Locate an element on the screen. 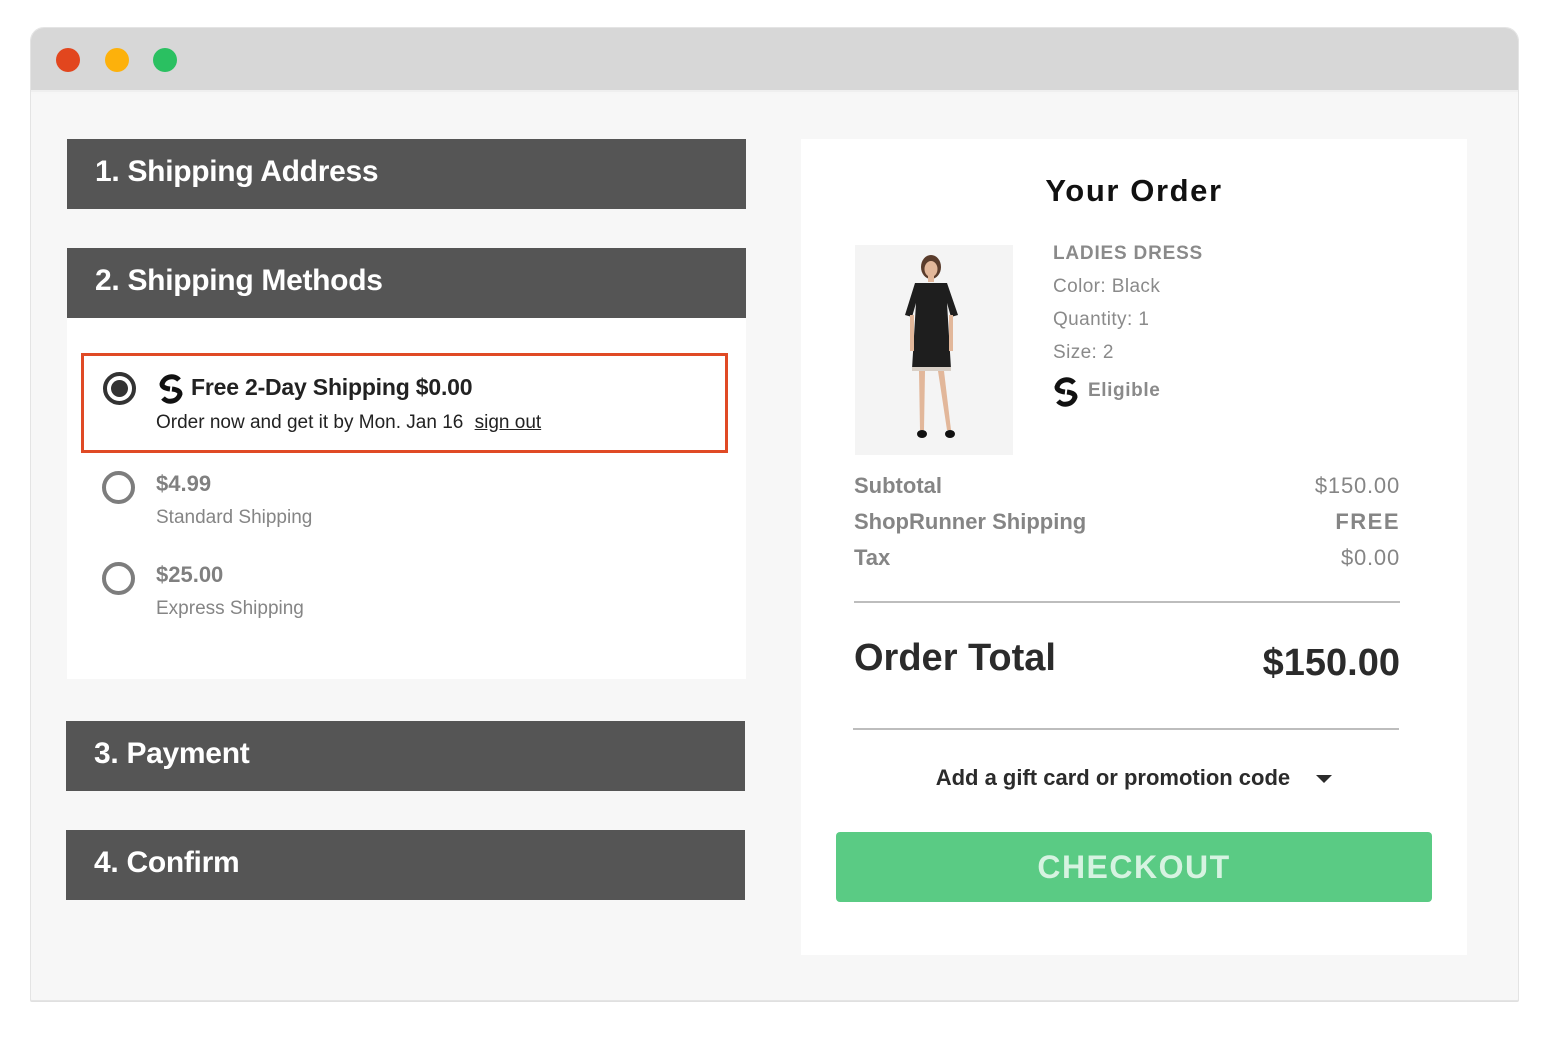 This screenshot has width=1547, height=1062. summary-row-shipping: ShopRunner Shipping FREE is located at coordinates (1127, 524).